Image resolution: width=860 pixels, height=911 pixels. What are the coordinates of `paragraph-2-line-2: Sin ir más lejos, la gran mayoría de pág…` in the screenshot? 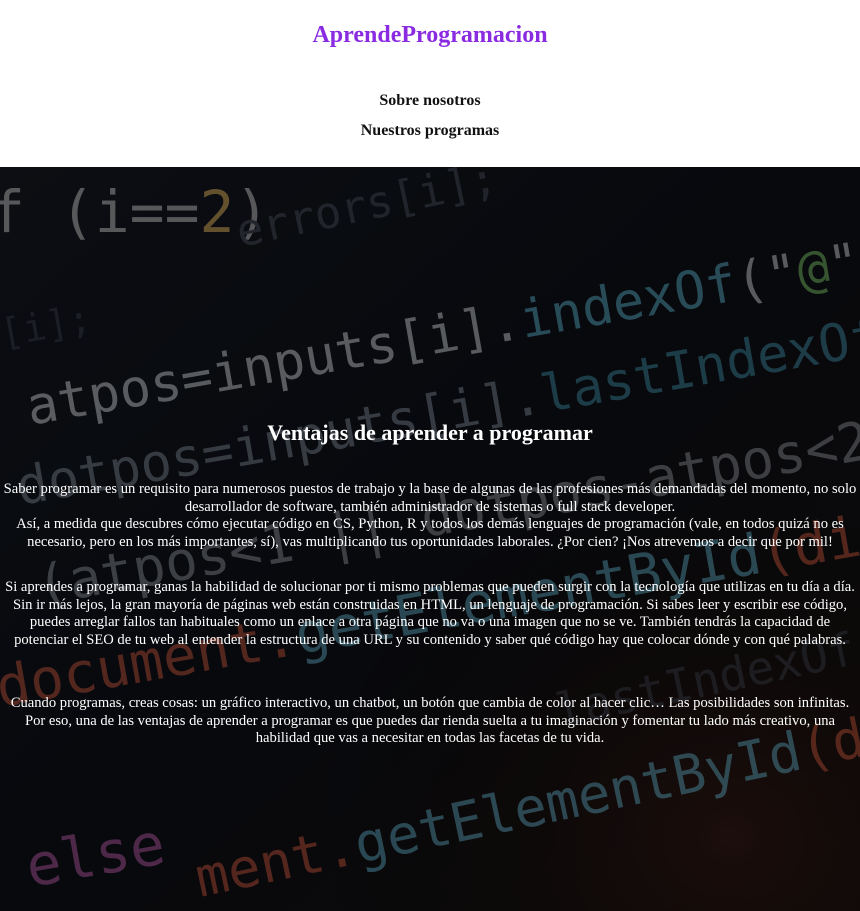 It's located at (430, 622).